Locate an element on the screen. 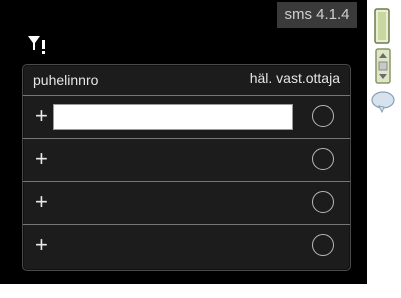 This screenshot has height=298, width=401. green-bar-icon is located at coordinates (382, 28).